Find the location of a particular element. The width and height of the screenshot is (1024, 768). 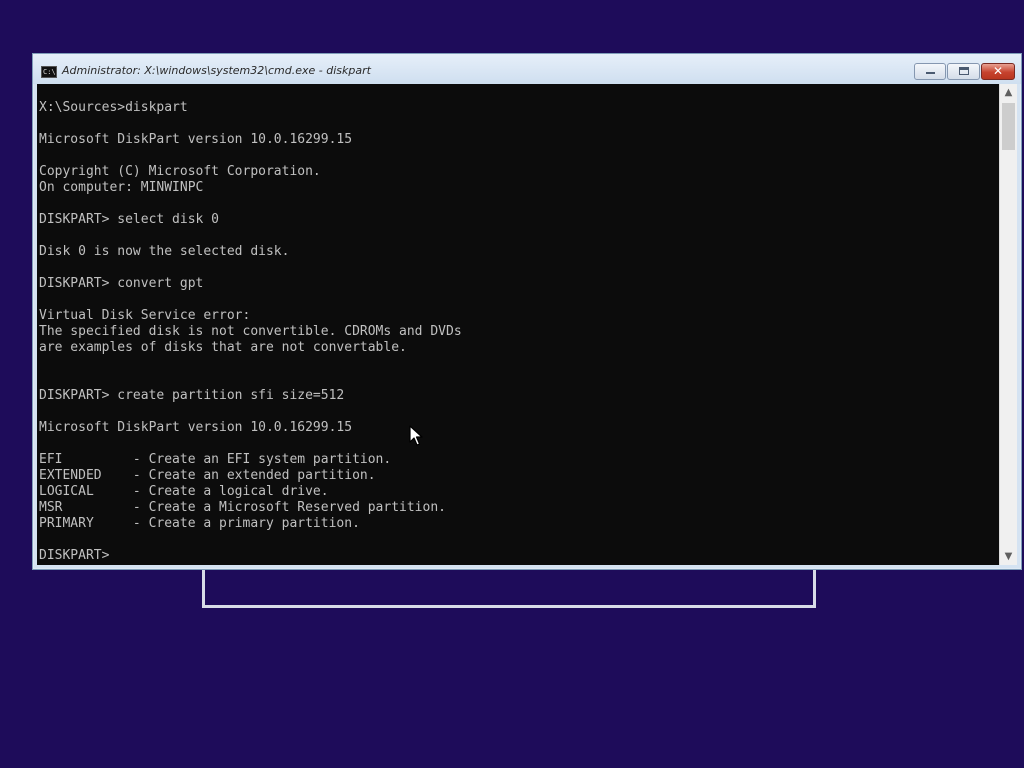

close-icon: ✕ is located at coordinates (998, 71).